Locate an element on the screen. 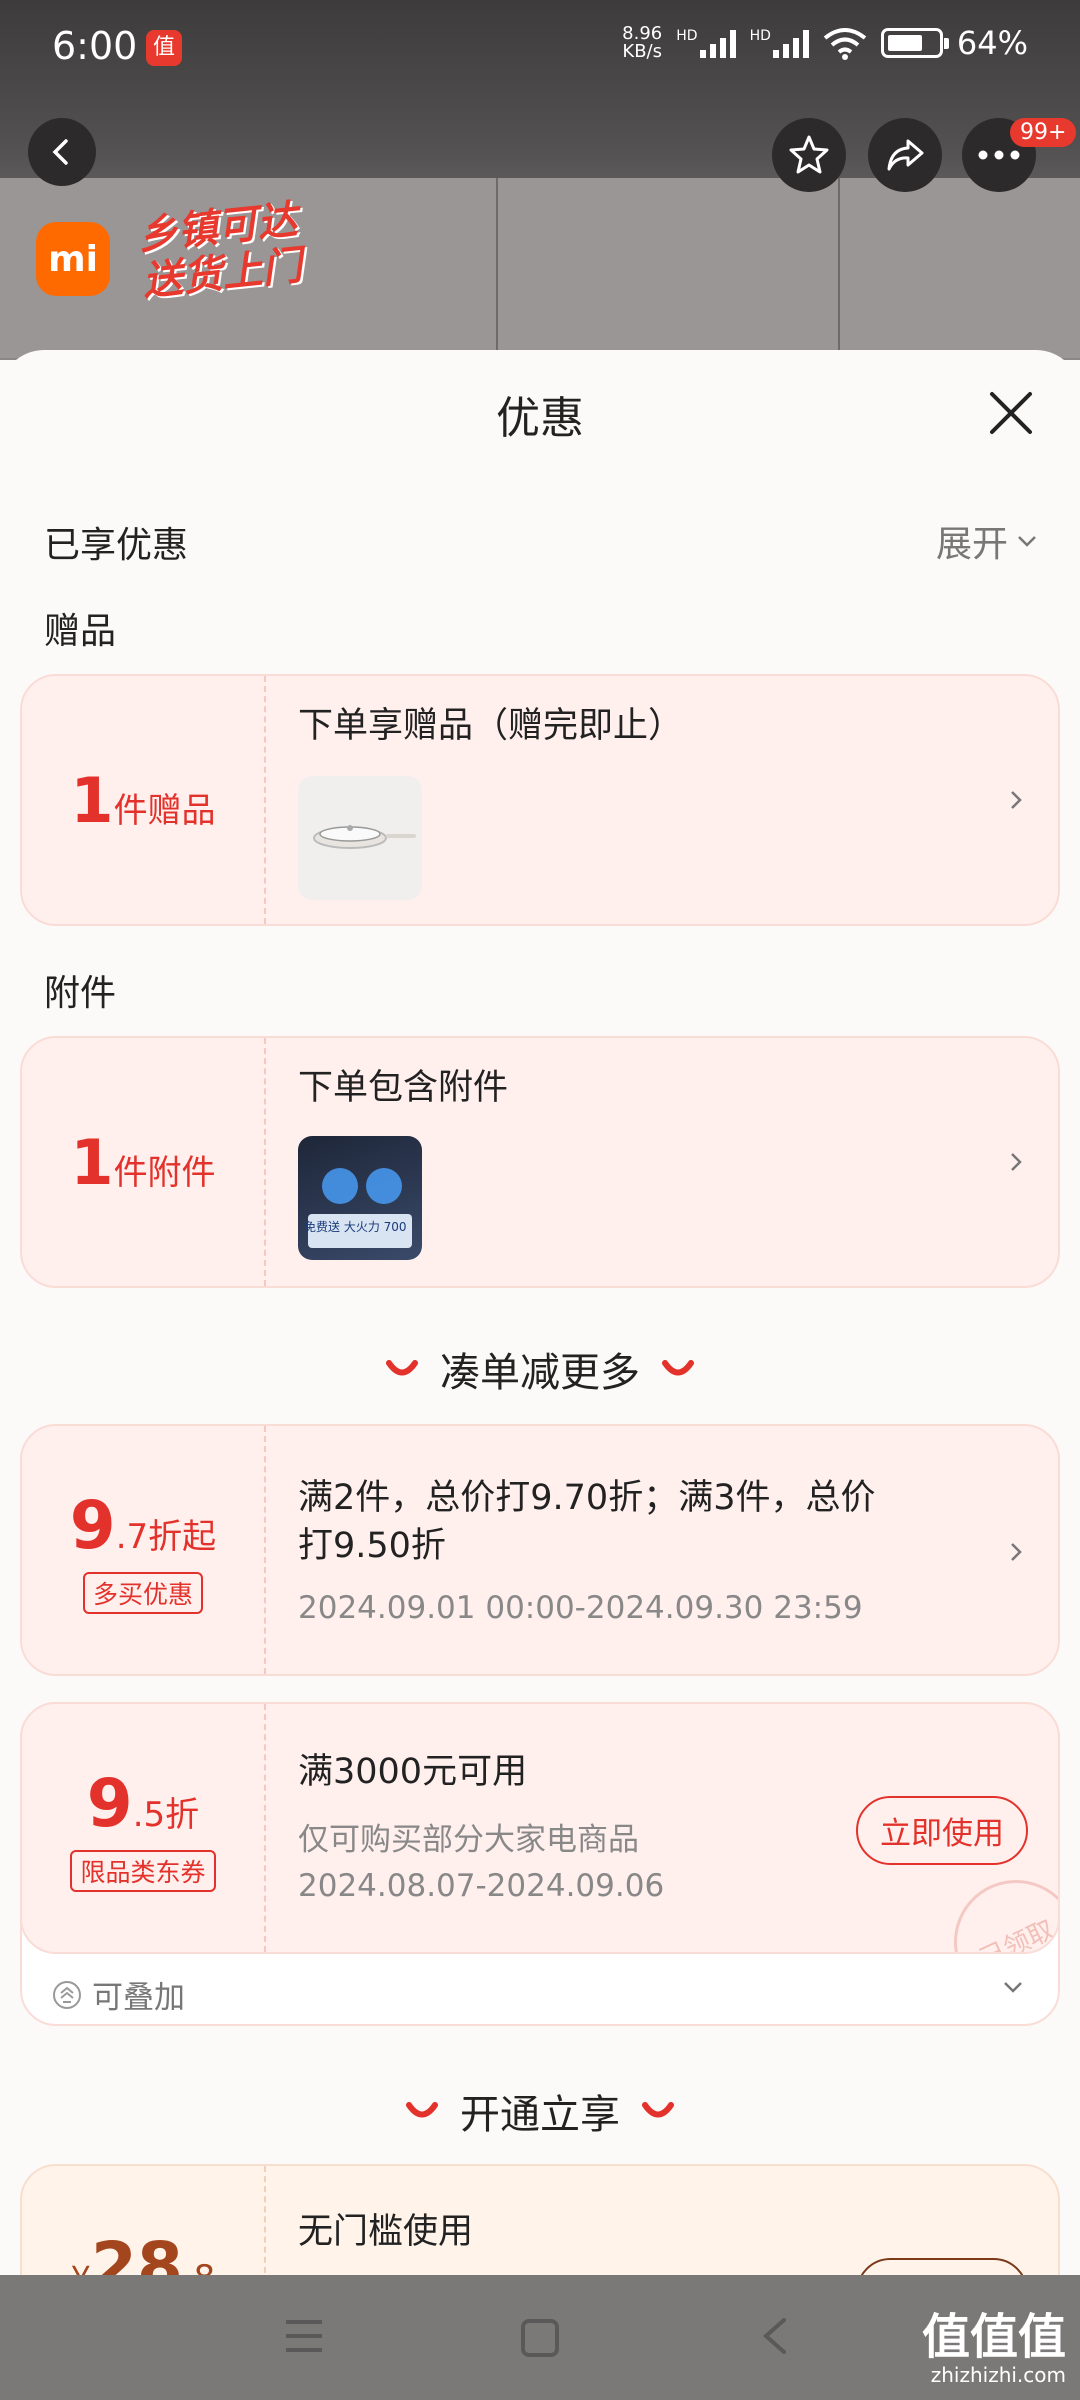 The image size is (1080, 2400). signal-2-icon: HD is located at coordinates (779, 43).